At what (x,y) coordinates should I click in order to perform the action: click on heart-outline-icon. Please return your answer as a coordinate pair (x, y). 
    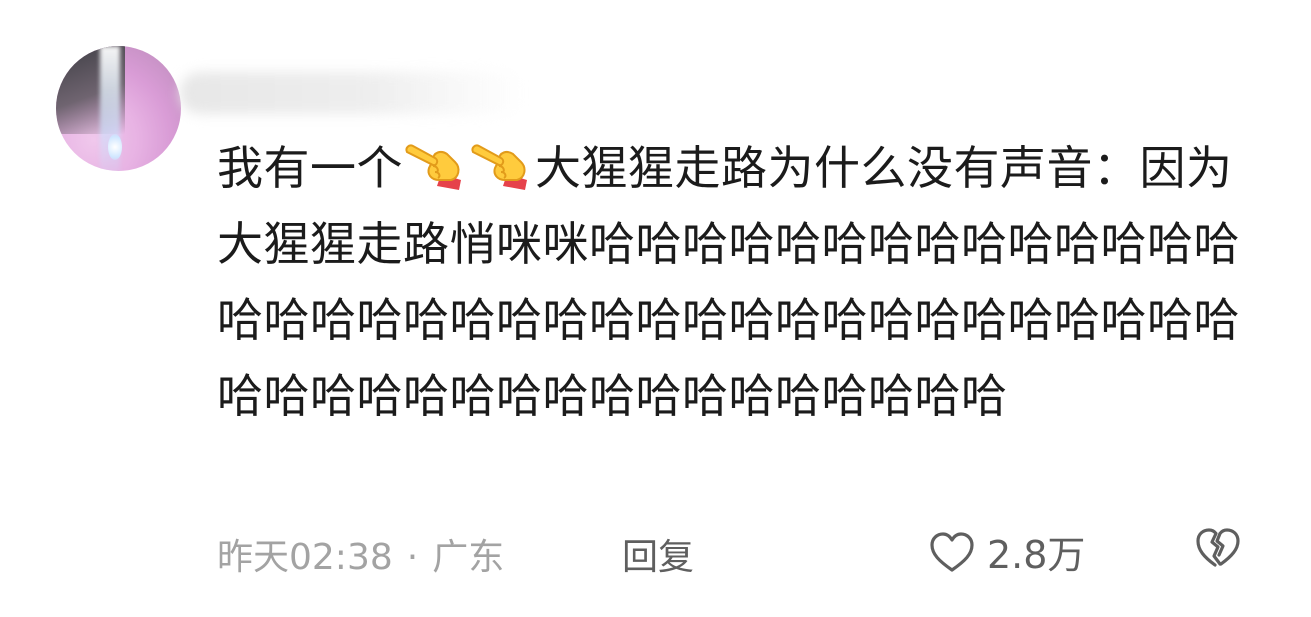
    Looking at the image, I should click on (952, 551).